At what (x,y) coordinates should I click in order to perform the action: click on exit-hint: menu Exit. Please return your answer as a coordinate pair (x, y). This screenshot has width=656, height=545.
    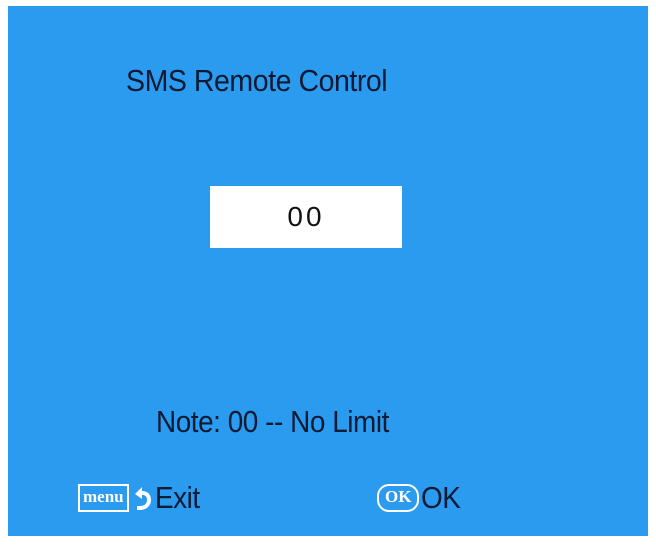
    Looking at the image, I should click on (141, 498).